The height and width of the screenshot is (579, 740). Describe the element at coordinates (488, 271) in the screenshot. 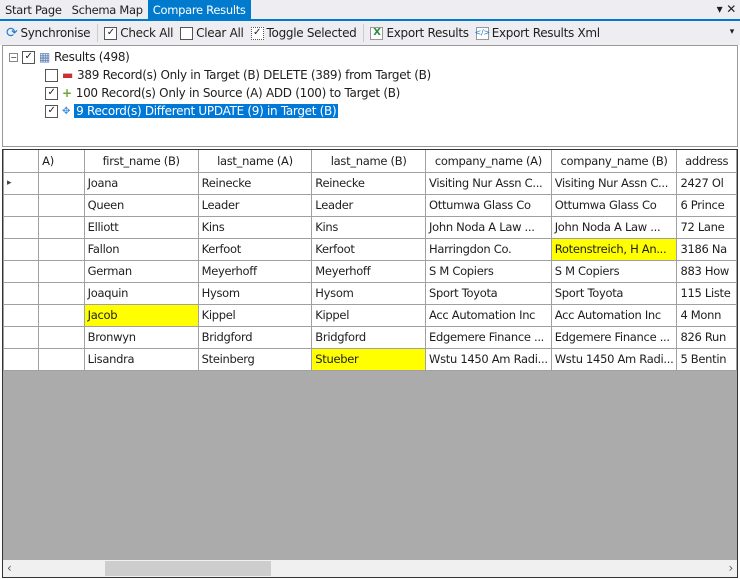

I see `table-cell: S M Copiers` at that location.